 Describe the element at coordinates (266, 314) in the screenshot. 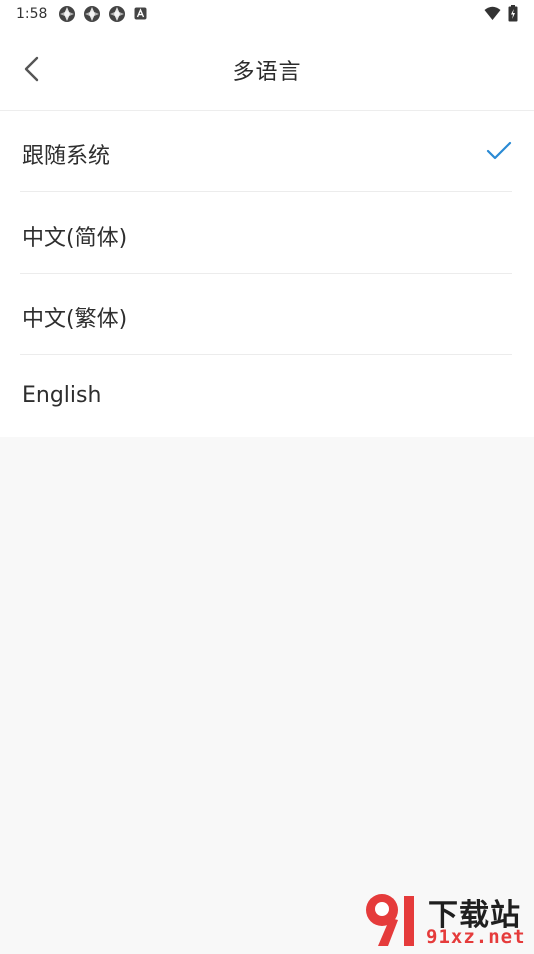

I see `language-option-traditional-chinese: 中文(繁体)` at that location.